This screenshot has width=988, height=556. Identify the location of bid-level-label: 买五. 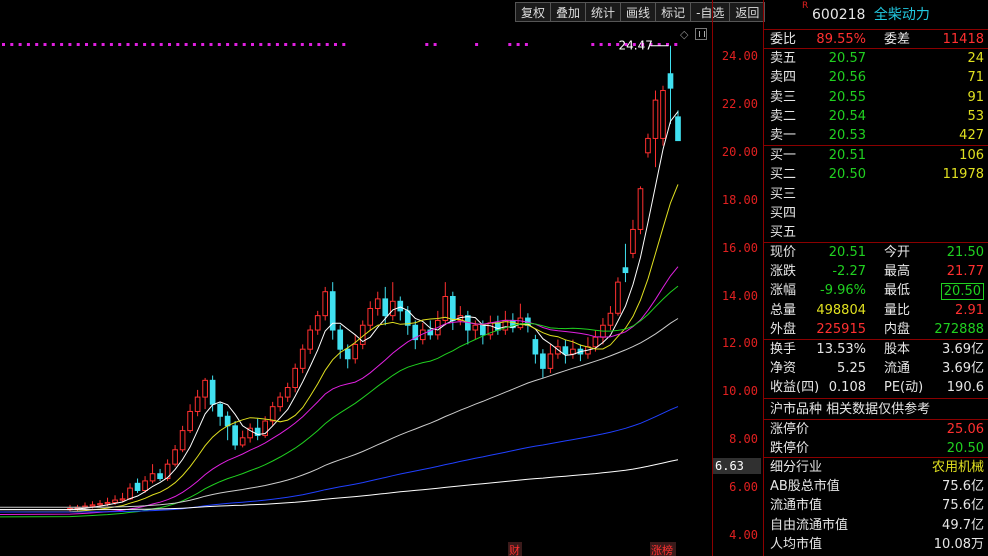
(783, 232).